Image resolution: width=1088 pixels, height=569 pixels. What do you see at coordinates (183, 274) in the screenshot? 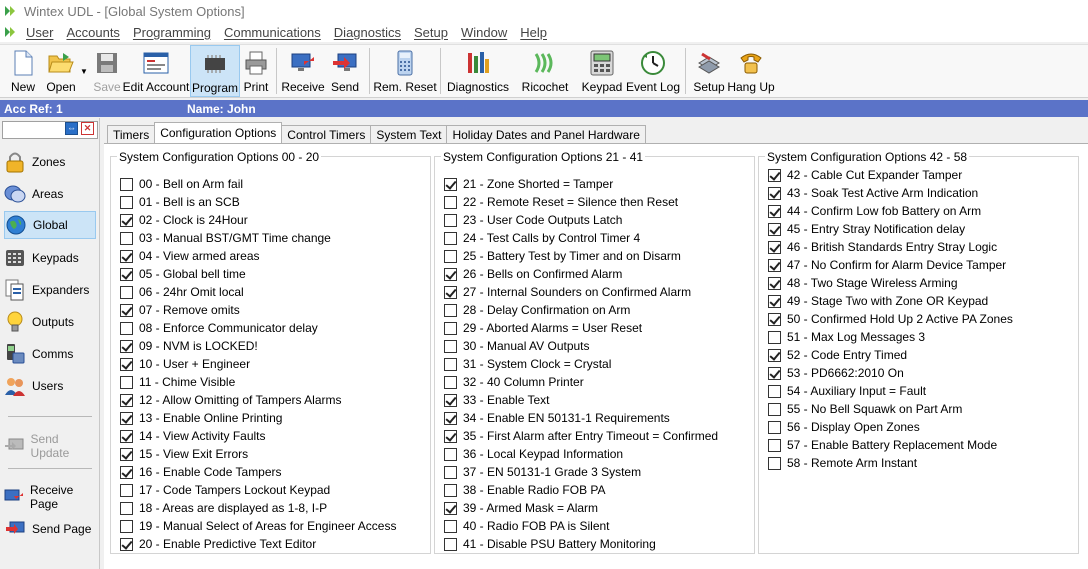
I see `option-checkbox-row: 05 - Global bell time` at bounding box center [183, 274].